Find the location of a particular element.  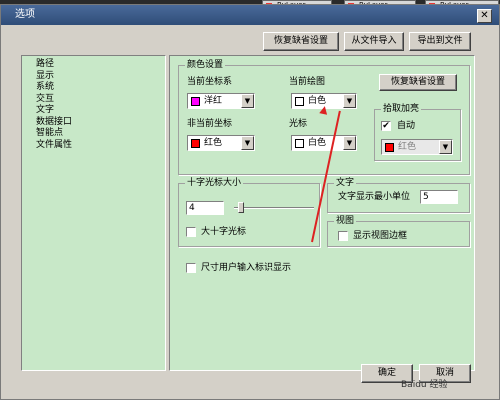

tree-item-smart-point: 智能点 is located at coordinates (100, 134).